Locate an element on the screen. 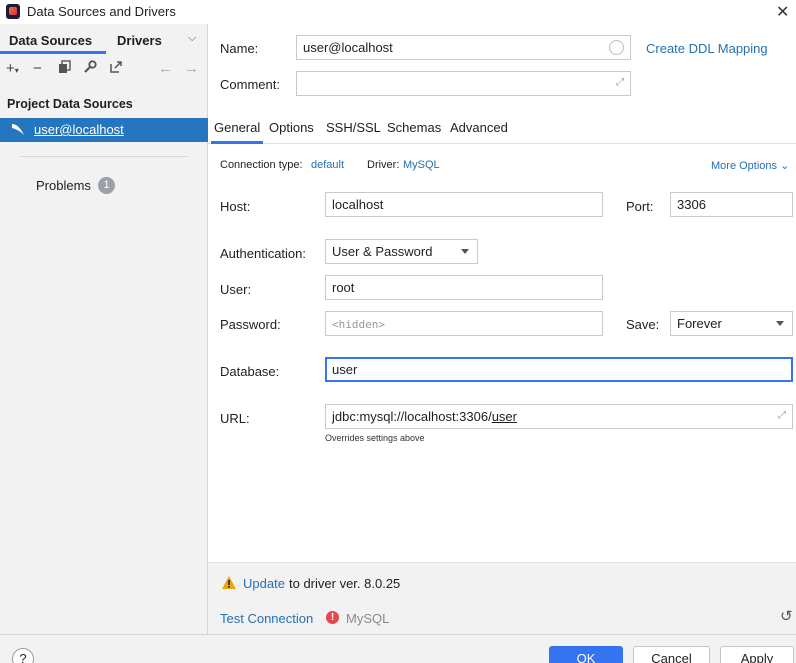 This screenshot has width=796, height=663. database-field: user is located at coordinates (559, 369).